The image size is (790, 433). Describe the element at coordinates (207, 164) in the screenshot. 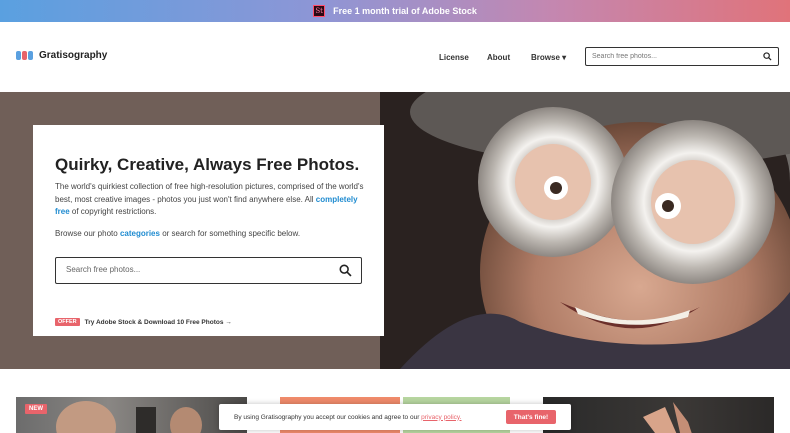

I see `hero-title: Quirky, Creative, Always Free Photos.` at that location.